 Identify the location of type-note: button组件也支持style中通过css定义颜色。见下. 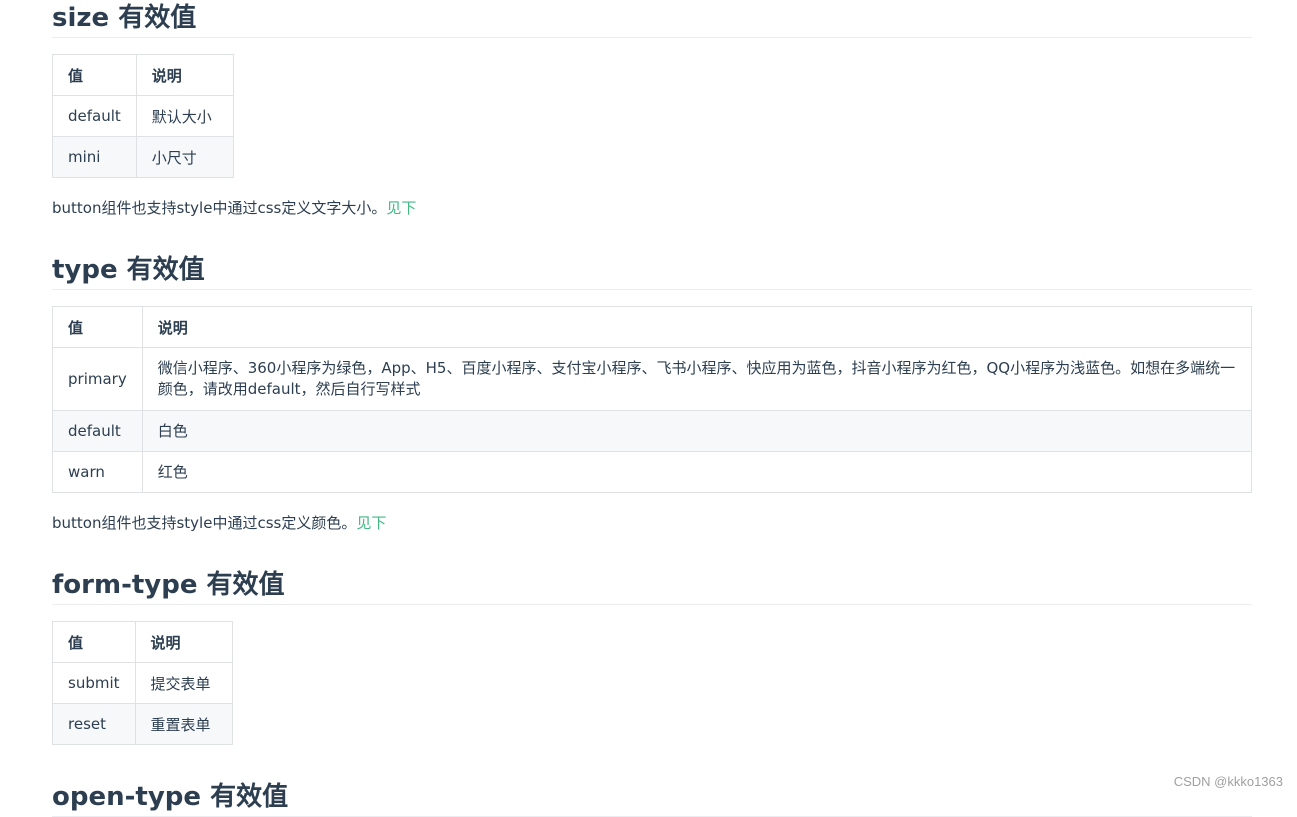
(652, 523).